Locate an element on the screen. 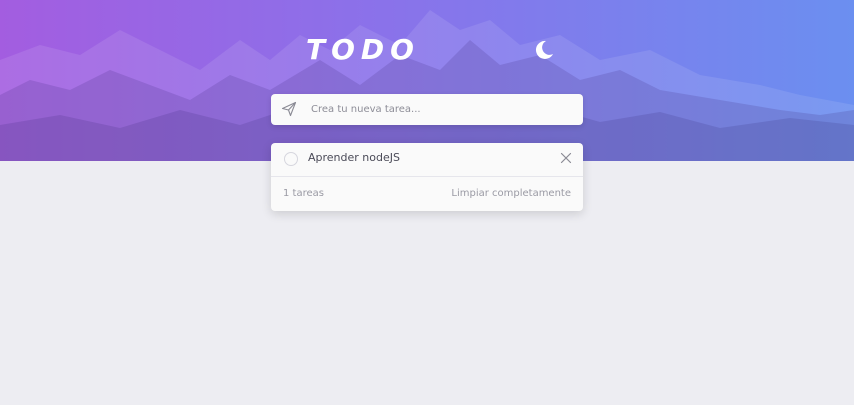 The image size is (854, 405). list-item: Aprender nodeJS is located at coordinates (427, 160).